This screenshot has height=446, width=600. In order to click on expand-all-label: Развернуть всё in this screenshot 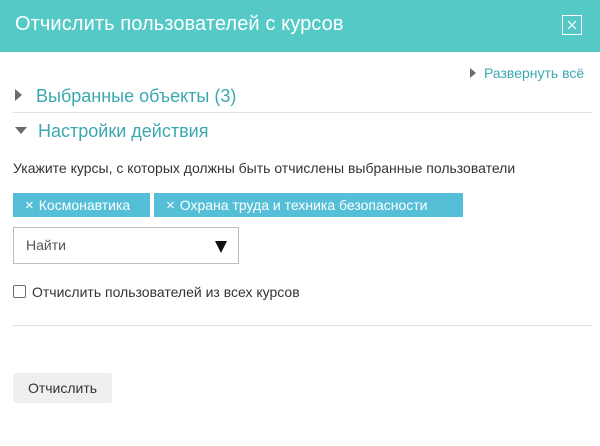, I will do `click(534, 73)`.